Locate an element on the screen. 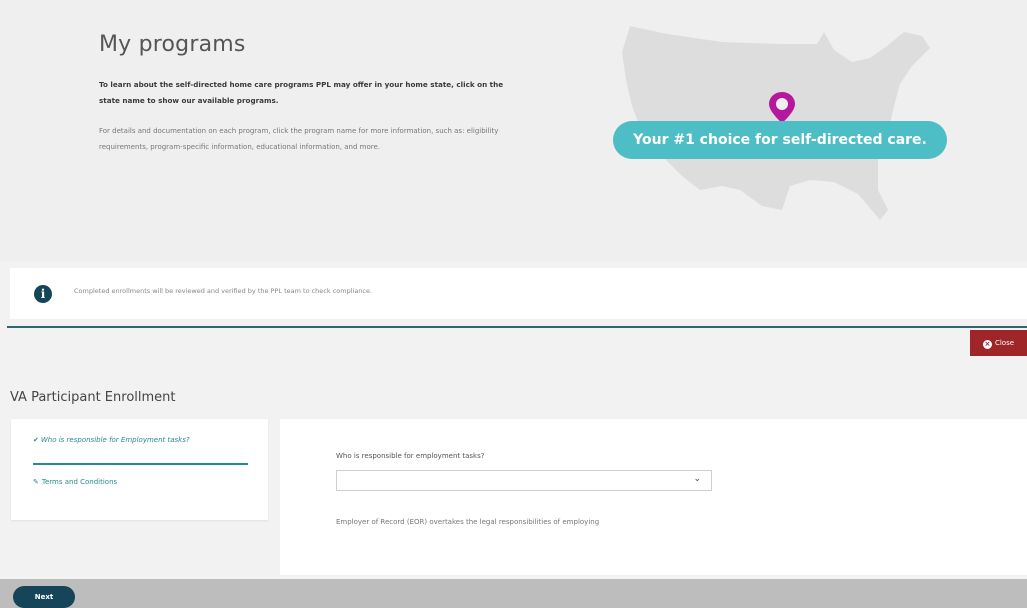  step-terms-and-conditions: ✎ Terms and Conditions is located at coordinates (75, 482).